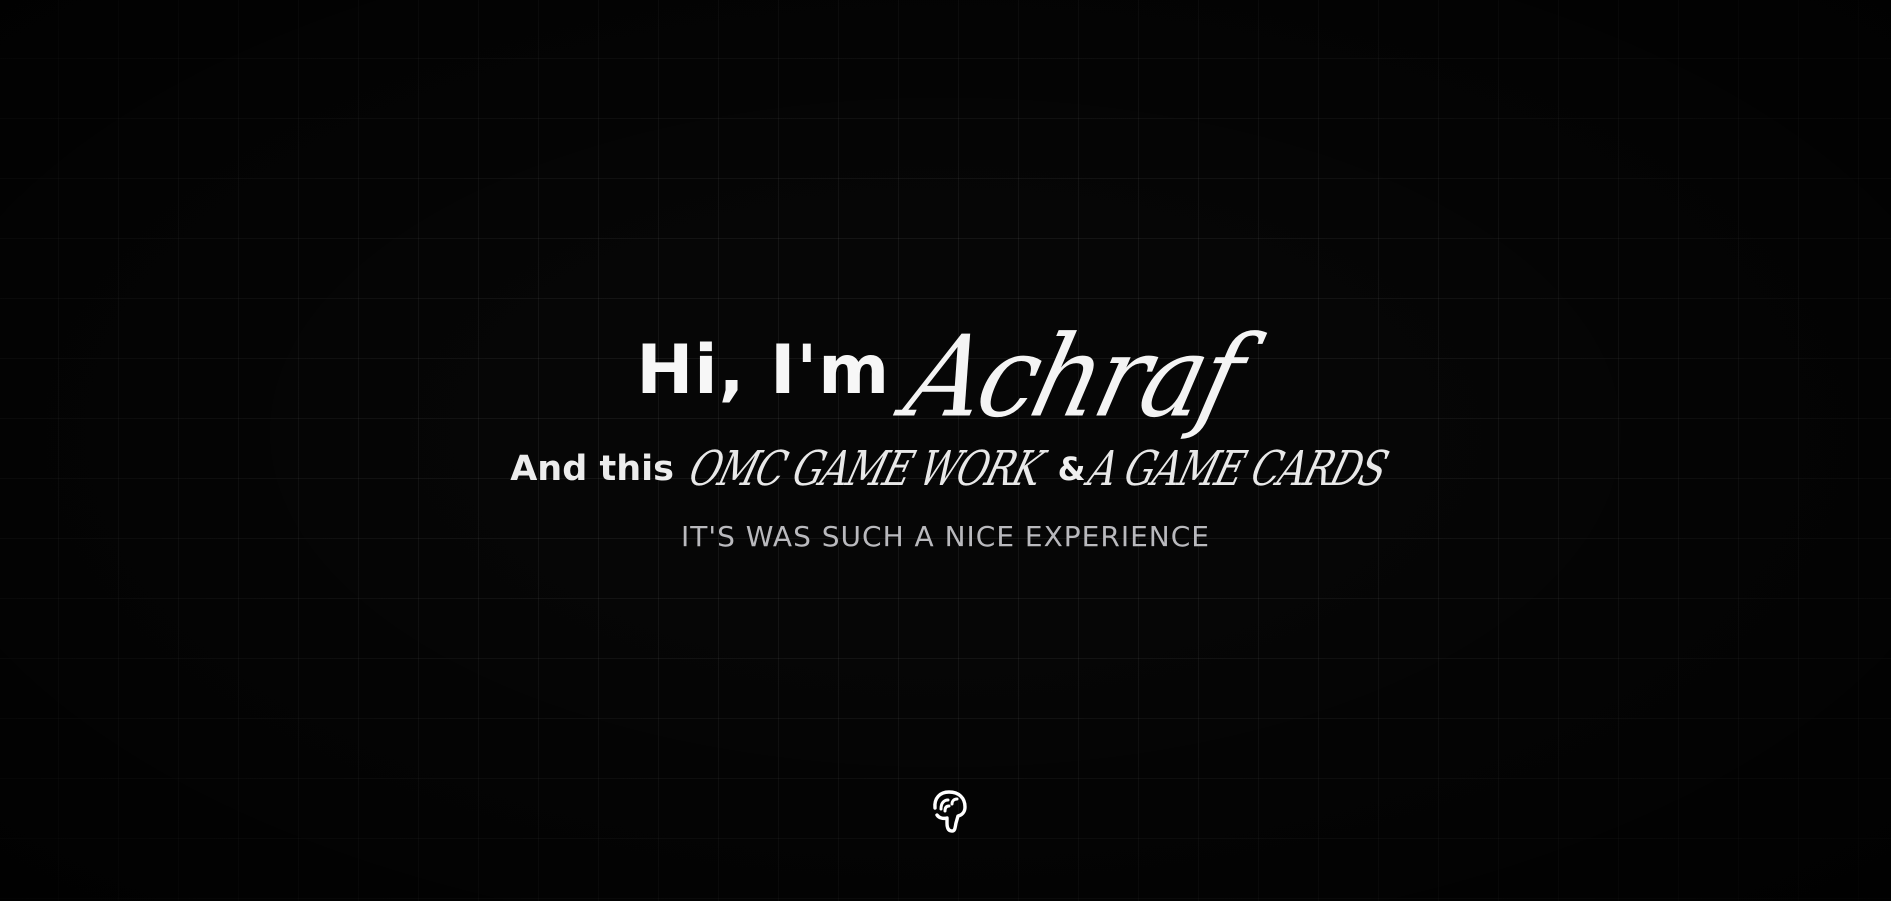 The height and width of the screenshot is (901, 1891). I want to click on tagline-text: IT'S WAS SUCH A NICE EXPERIENCE, so click(945, 536).